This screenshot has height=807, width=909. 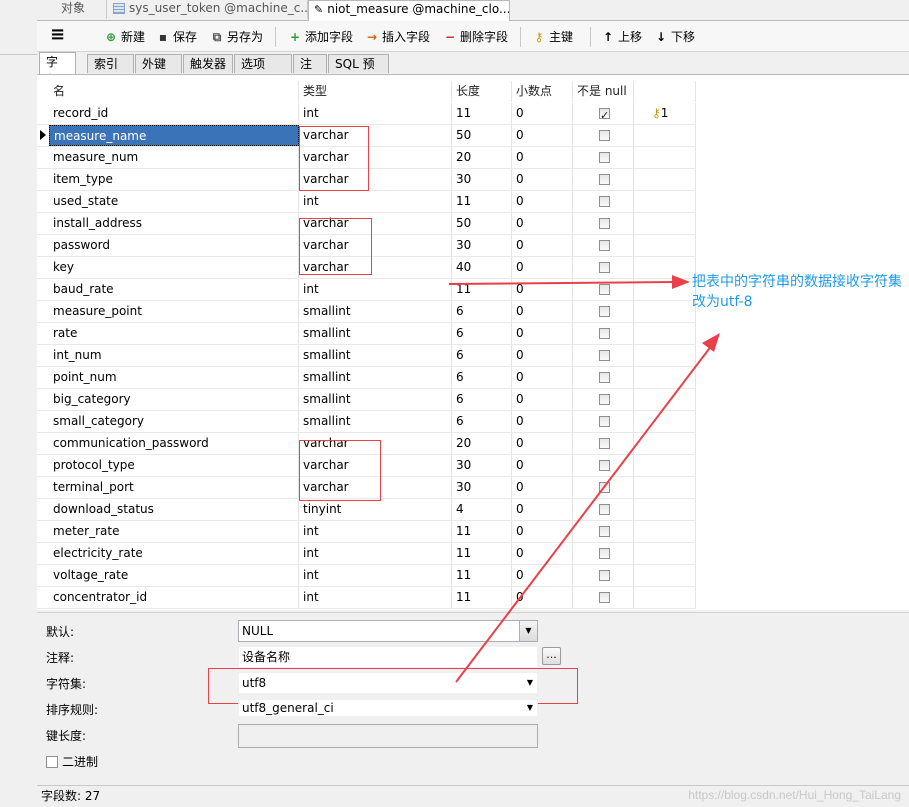 What do you see at coordinates (174, 399) in the screenshot?
I see `field-name-cell: big_category` at bounding box center [174, 399].